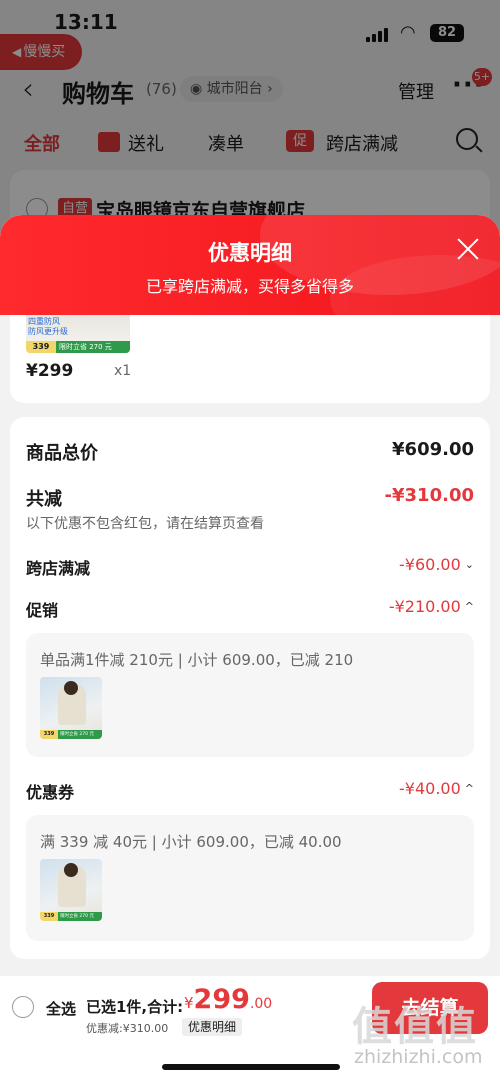  What do you see at coordinates (430, 564) in the screenshot?
I see `cross-store-value: -¥60.00` at bounding box center [430, 564].